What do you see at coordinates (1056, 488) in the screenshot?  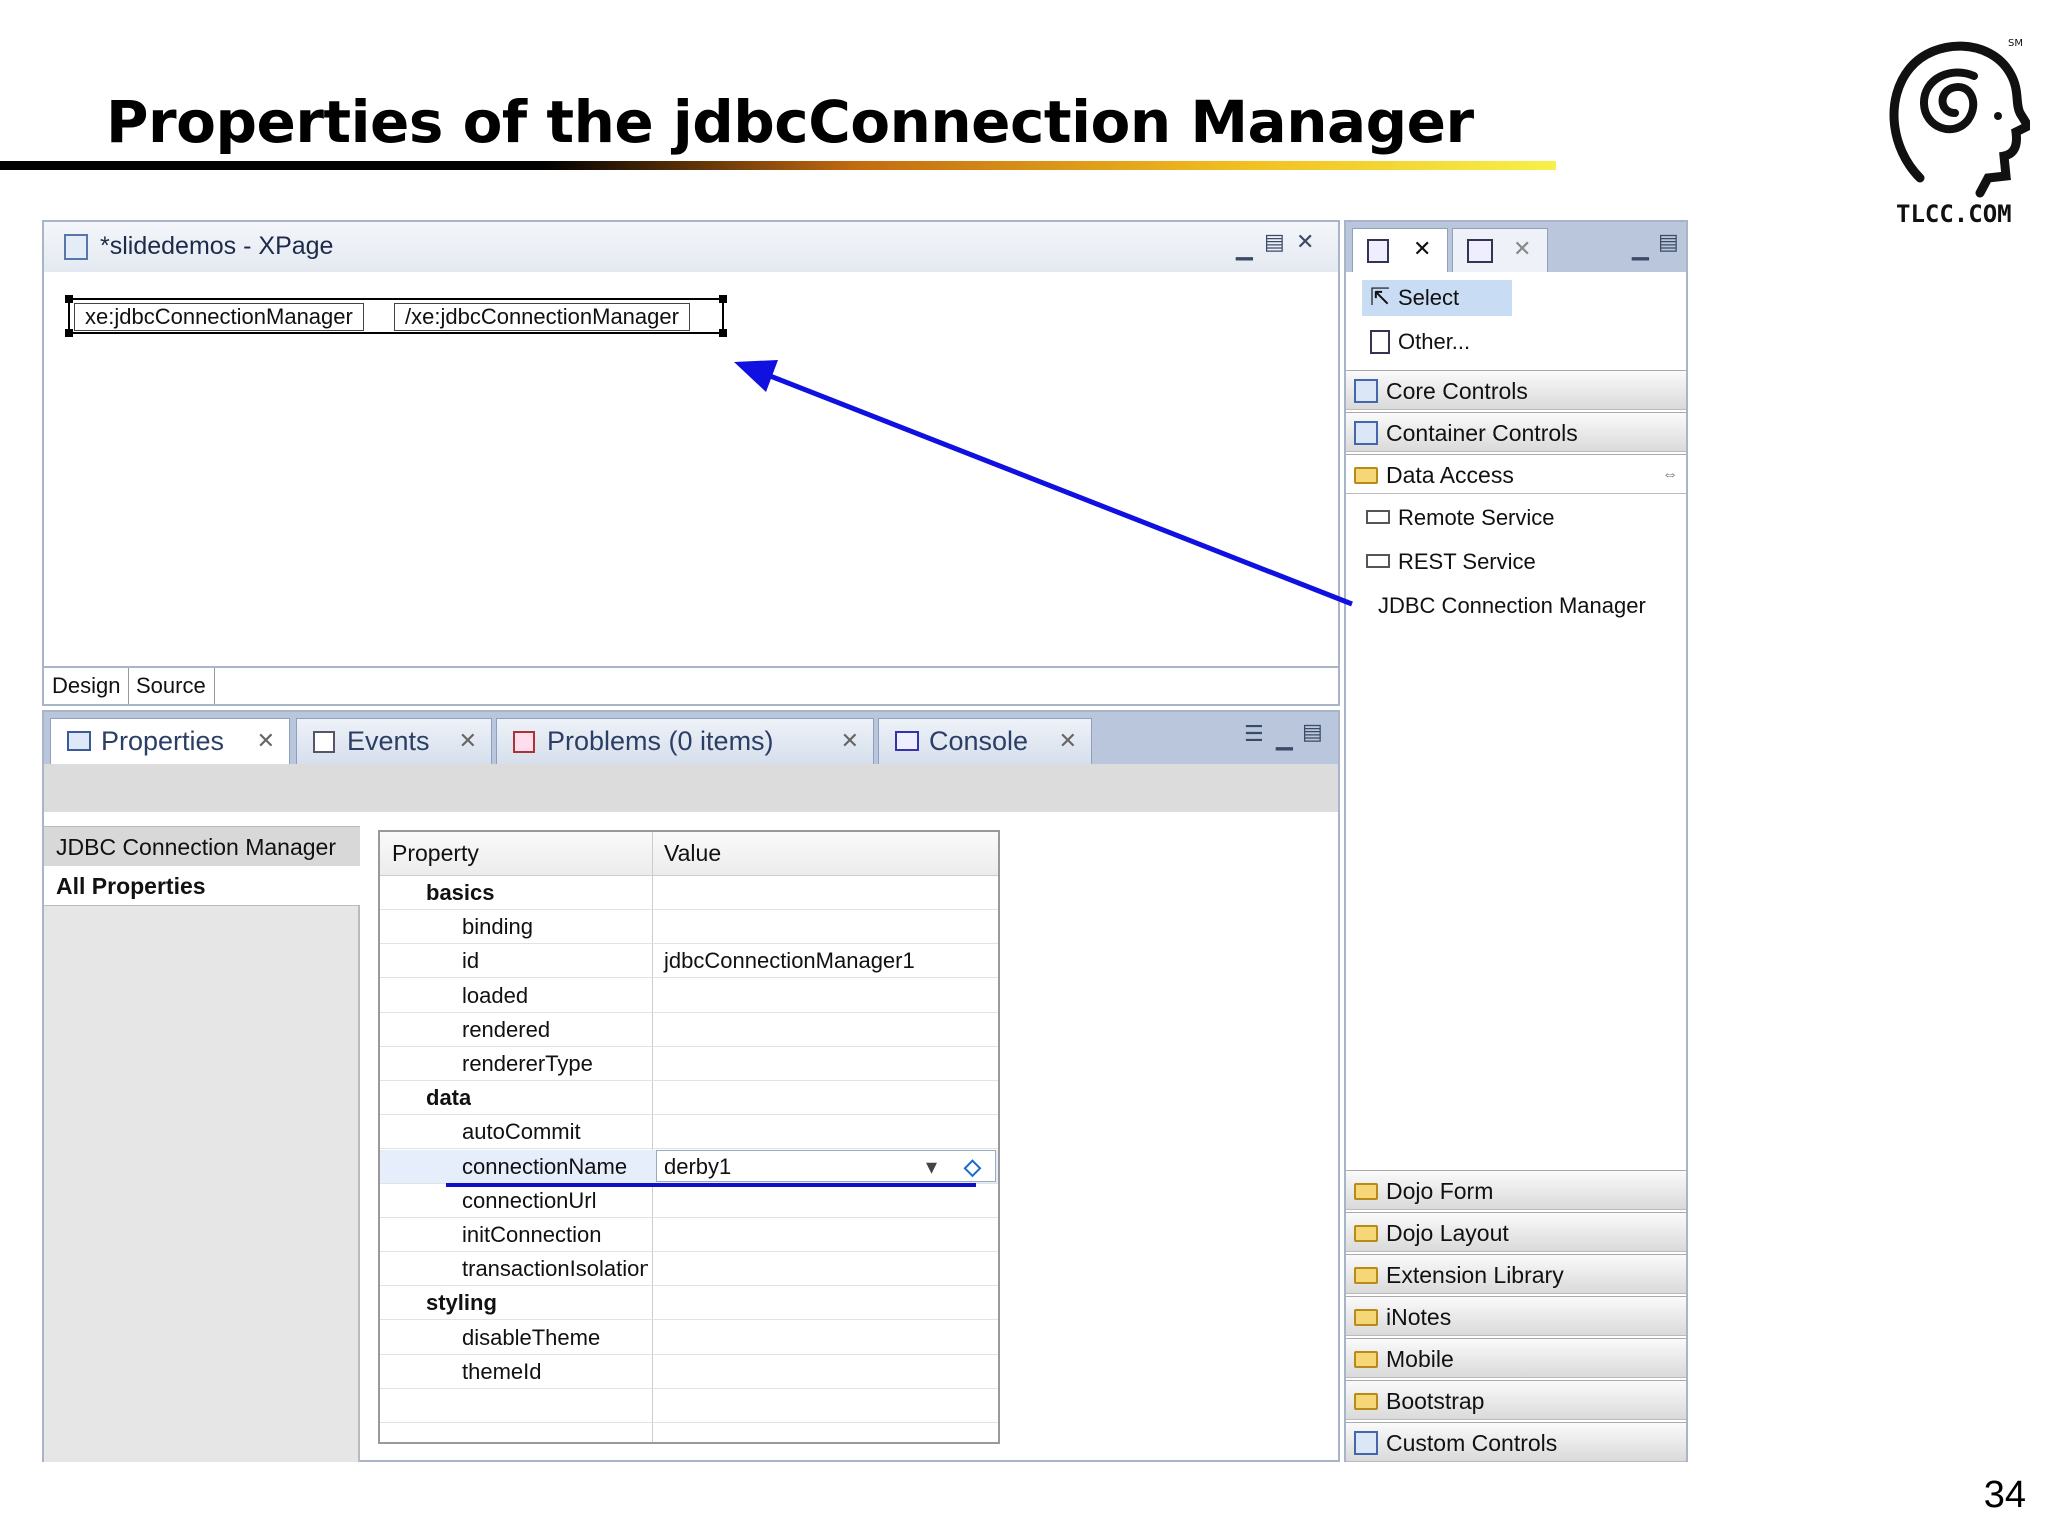 I see `pointer-arrow` at bounding box center [1056, 488].